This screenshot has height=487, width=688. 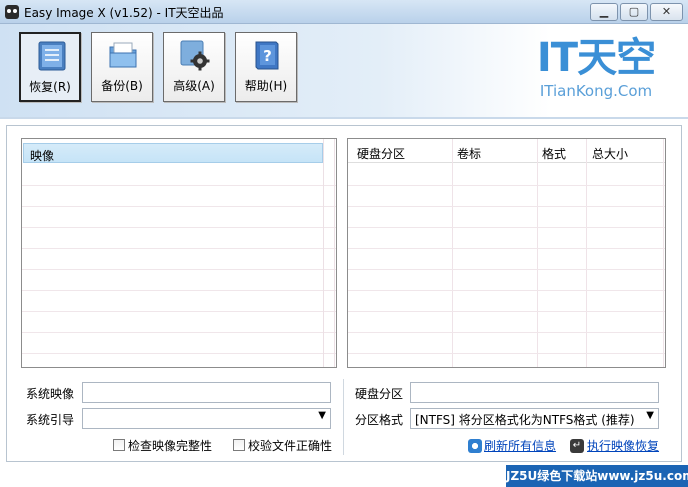 I want to click on system-image-input, so click(x=206, y=392).